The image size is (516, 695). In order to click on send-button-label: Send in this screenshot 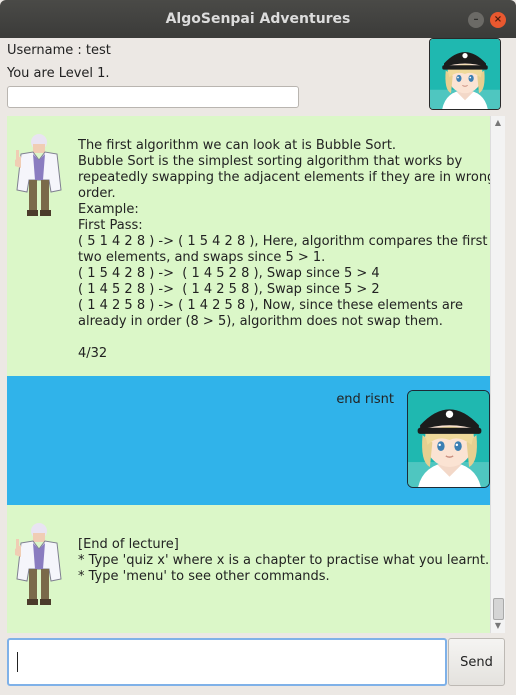, I will do `click(476, 662)`.